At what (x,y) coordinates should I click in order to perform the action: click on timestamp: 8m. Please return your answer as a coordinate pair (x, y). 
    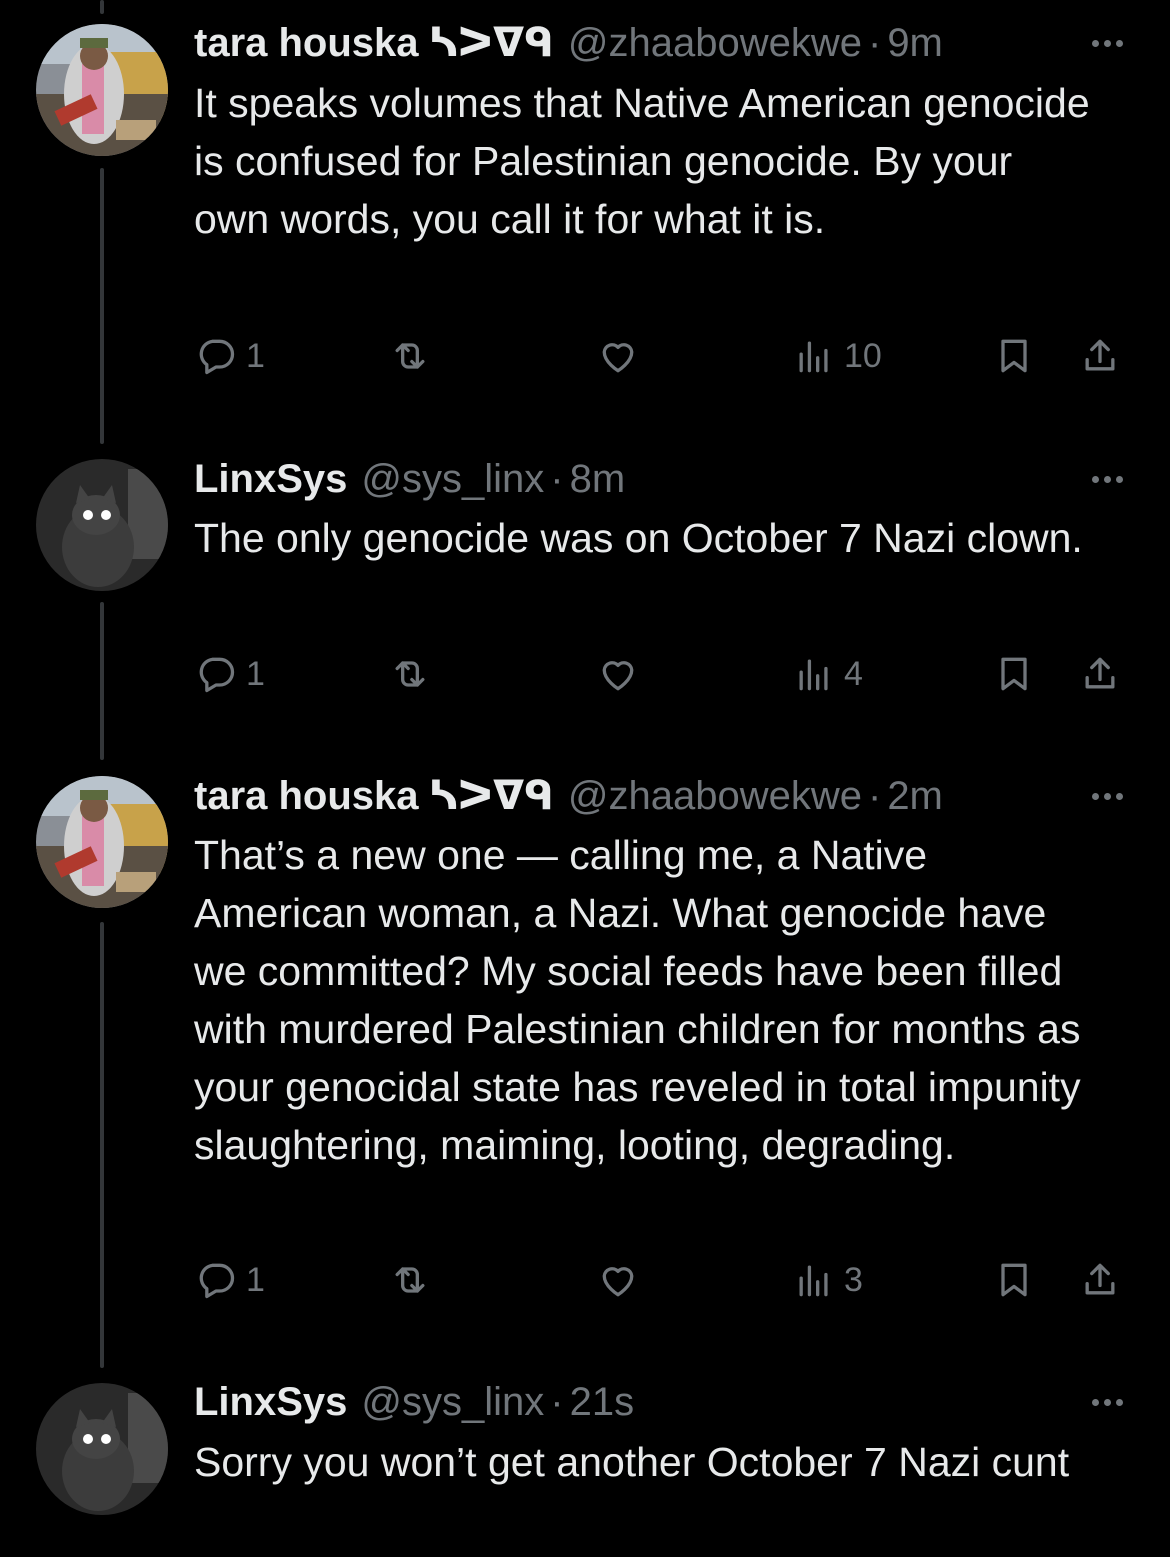
    Looking at the image, I should click on (598, 479).